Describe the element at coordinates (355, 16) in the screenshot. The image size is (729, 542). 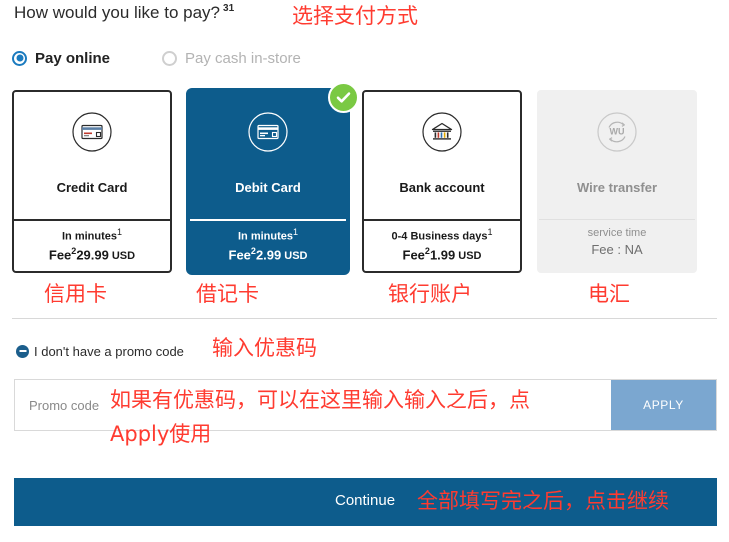
I see `annotation-title: 选择支付方式` at that location.